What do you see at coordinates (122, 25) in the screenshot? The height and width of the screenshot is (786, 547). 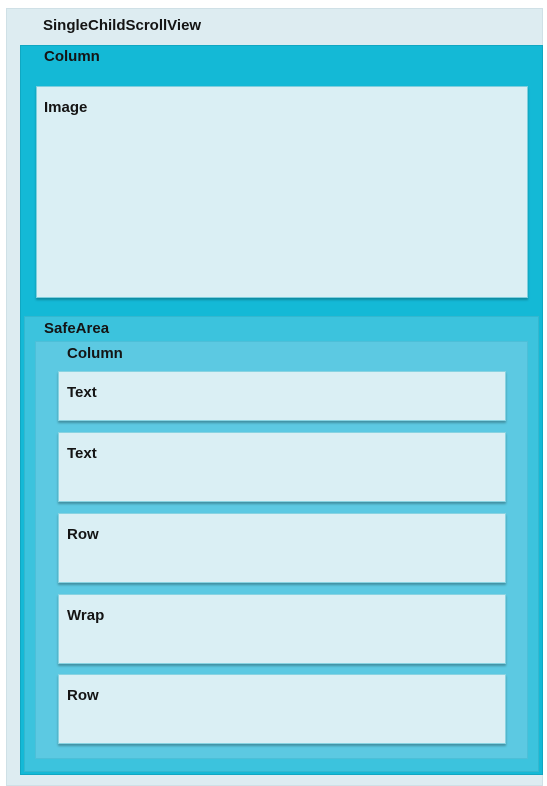 I see `single-child-scroll-view-label: SingleChildScrollView` at bounding box center [122, 25].